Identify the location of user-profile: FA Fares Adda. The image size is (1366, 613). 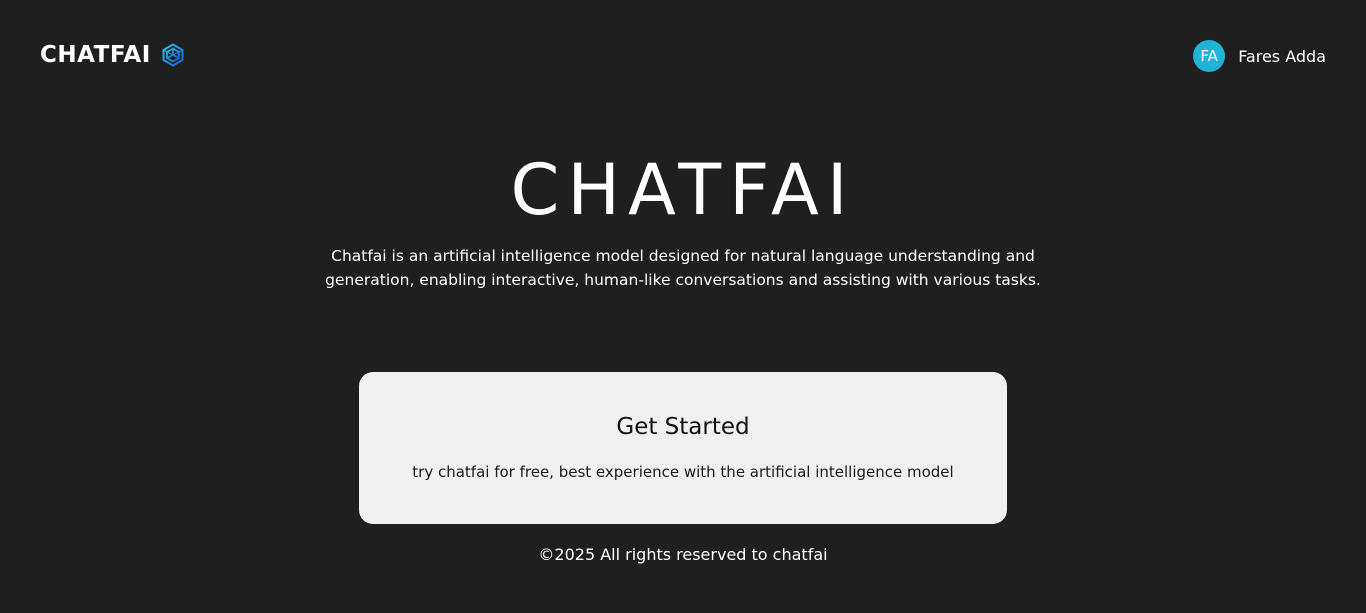
(1259, 56).